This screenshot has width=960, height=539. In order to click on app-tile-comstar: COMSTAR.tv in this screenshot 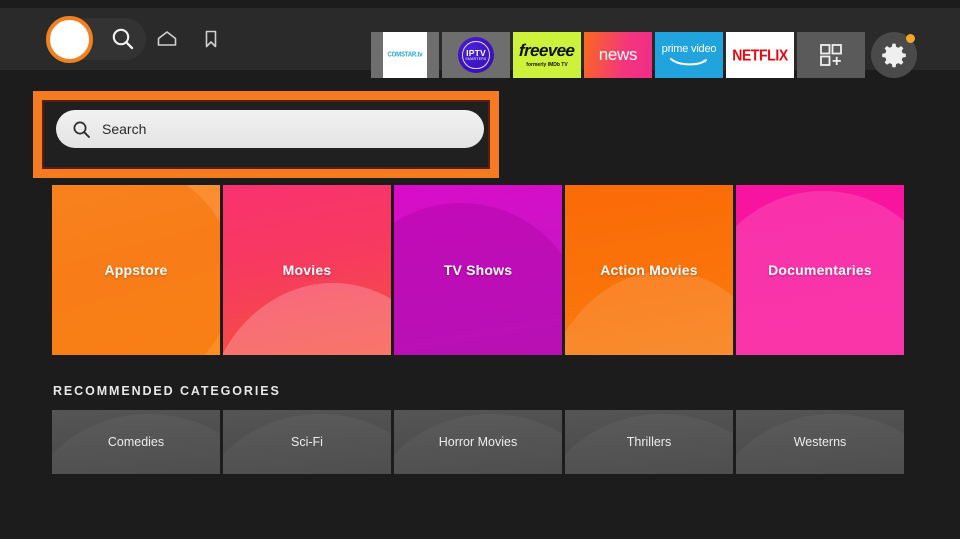, I will do `click(405, 55)`.